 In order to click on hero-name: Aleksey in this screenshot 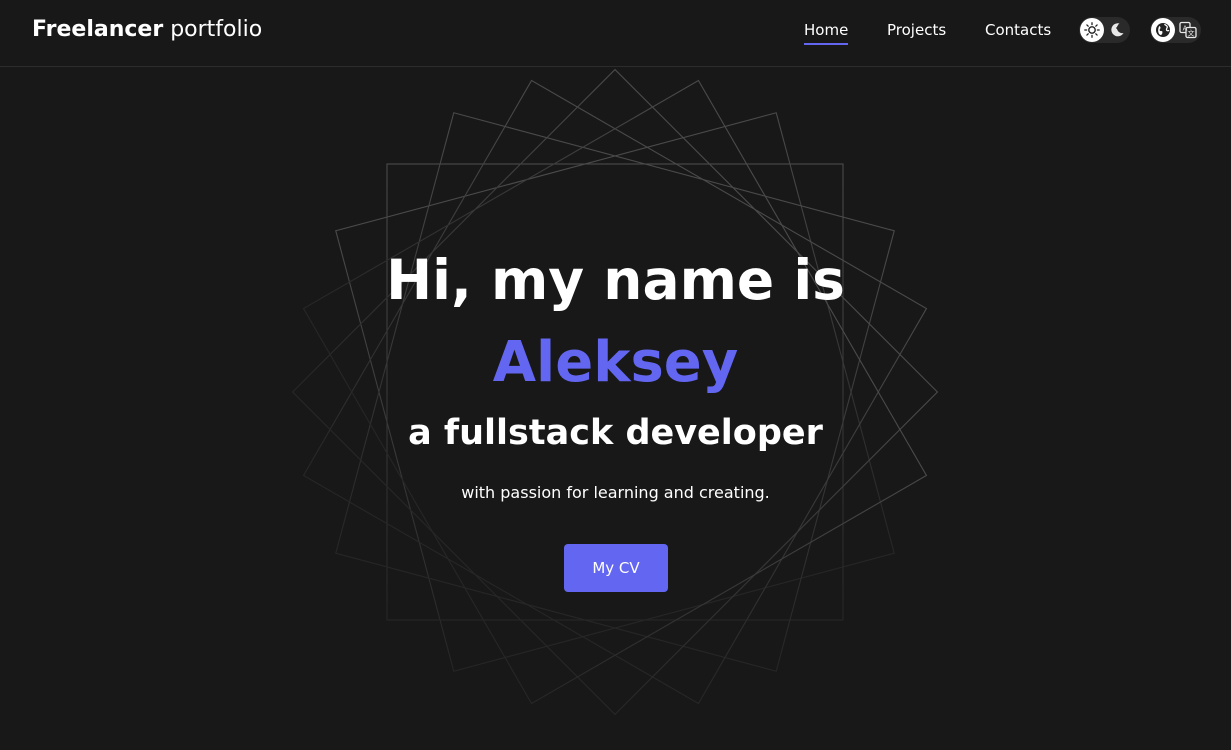, I will do `click(615, 362)`.